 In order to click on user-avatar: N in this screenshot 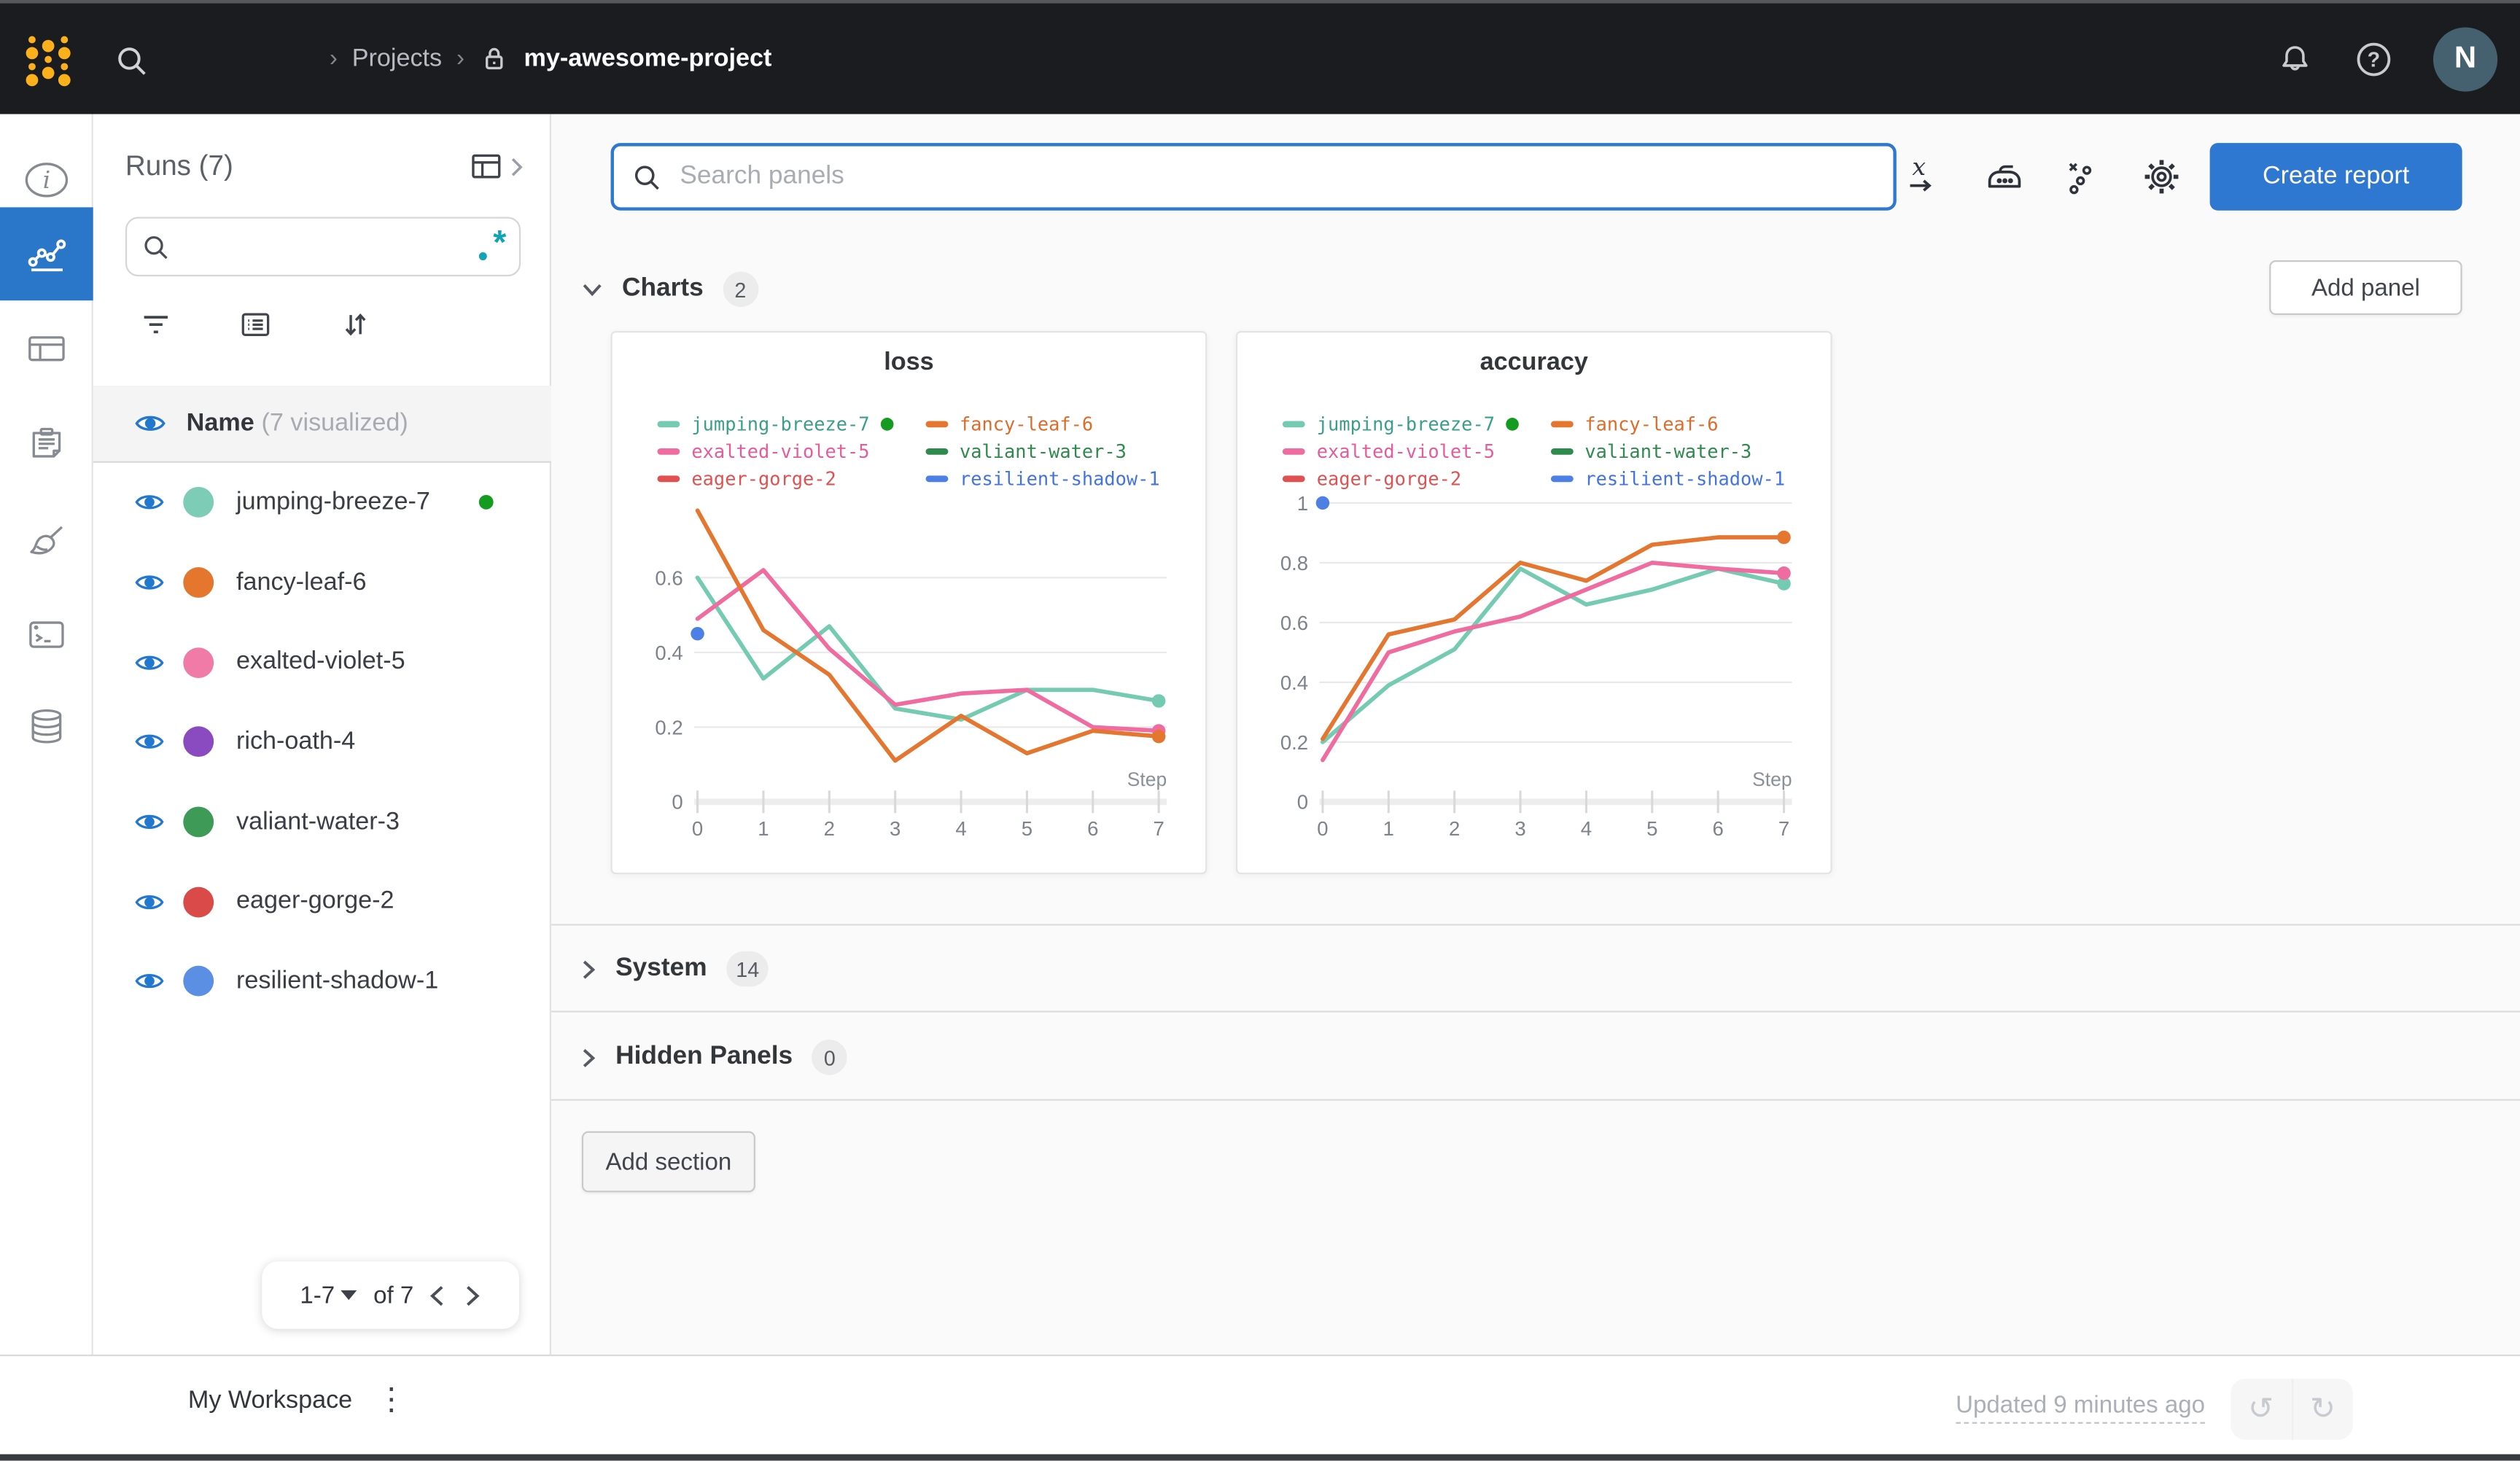, I will do `click(2465, 58)`.